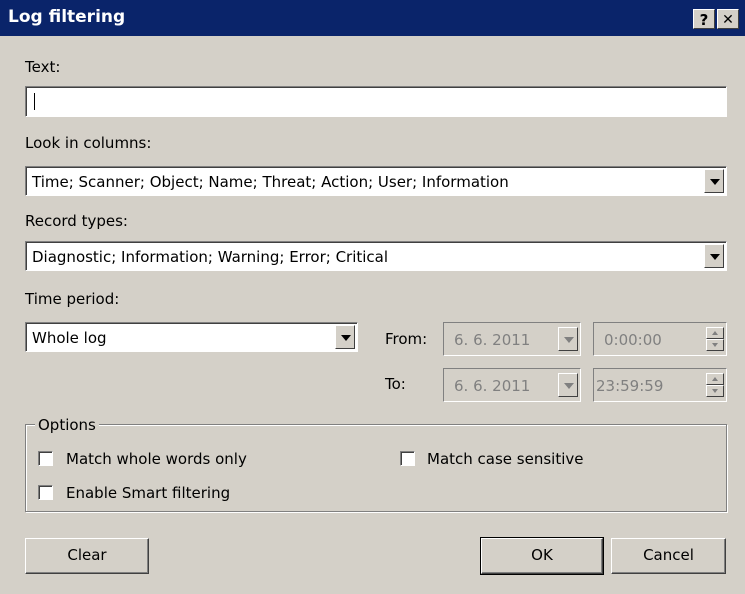 The height and width of the screenshot is (594, 745). I want to click on cancel-button: Cancel, so click(668, 556).